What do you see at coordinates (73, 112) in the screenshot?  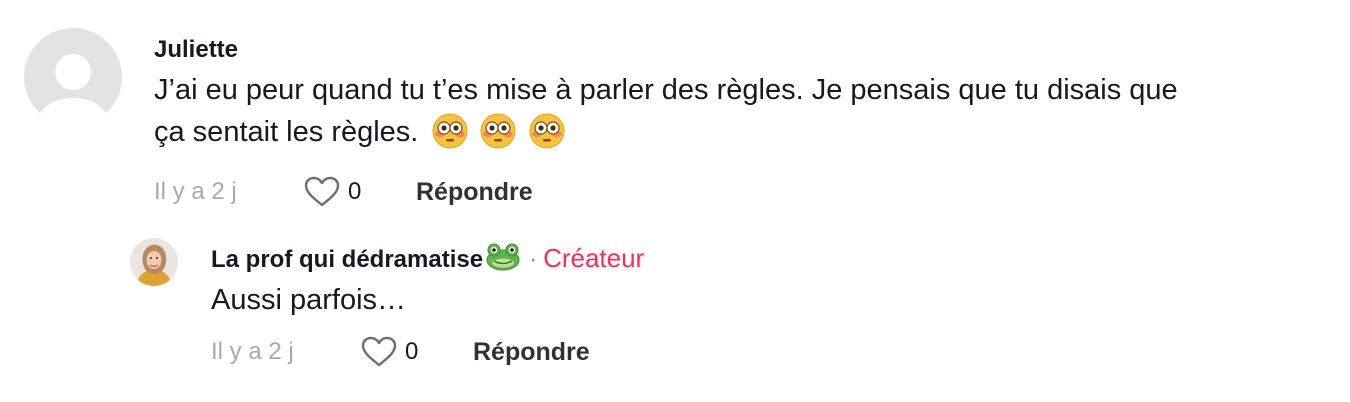 I see `avatar-body-shape` at bounding box center [73, 112].